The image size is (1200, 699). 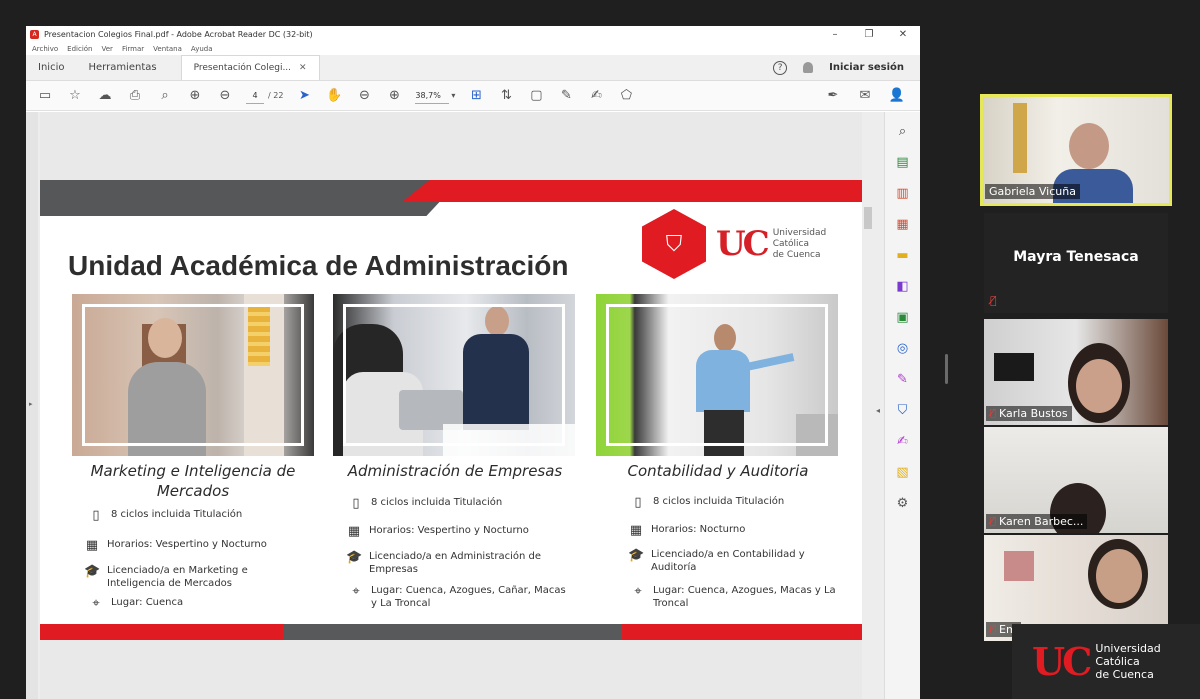 I want to click on university-watermark: UC Universidad Católica de Cuenca, so click(x=1106, y=661).